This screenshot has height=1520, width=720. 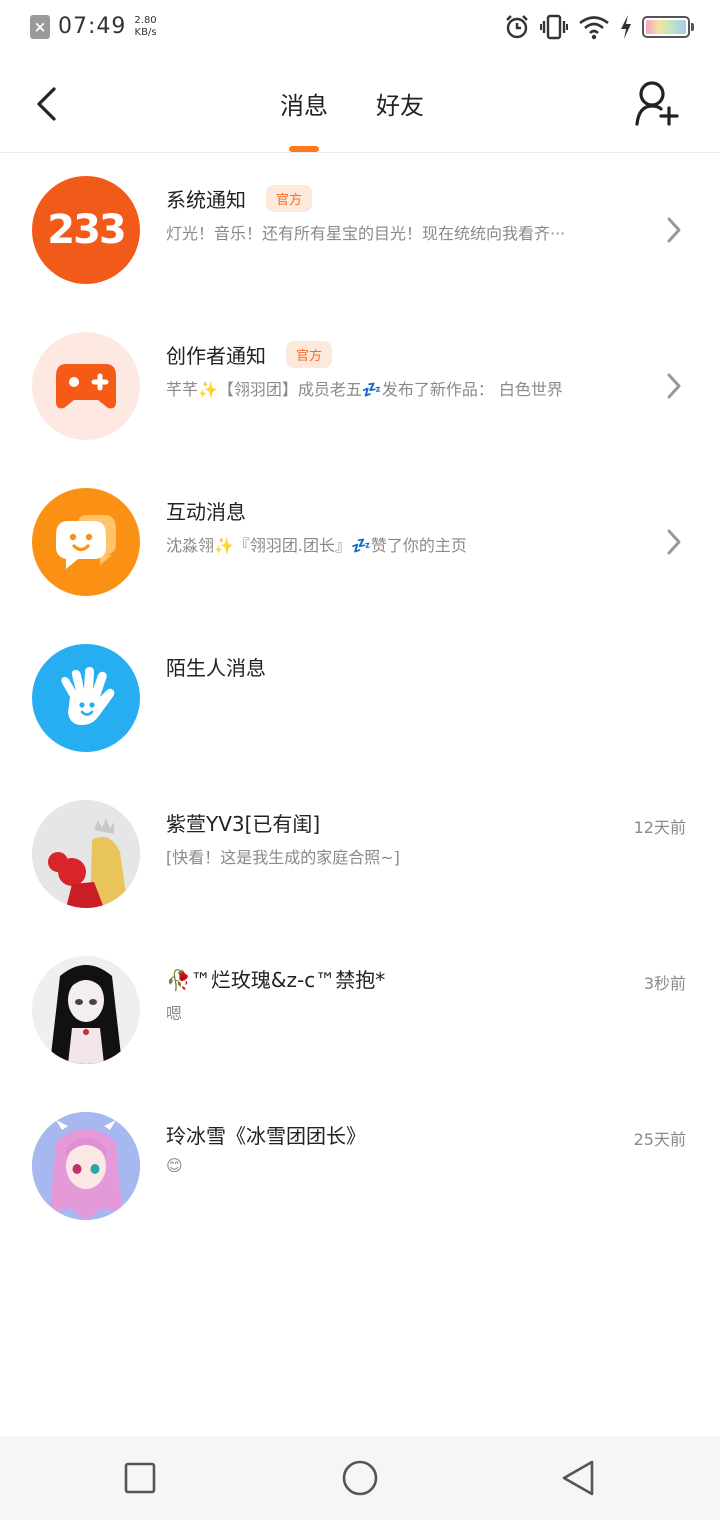 I want to click on conversation-name: 🥀™烂玫瑰&z-c™禁抱*, so click(x=276, y=980).